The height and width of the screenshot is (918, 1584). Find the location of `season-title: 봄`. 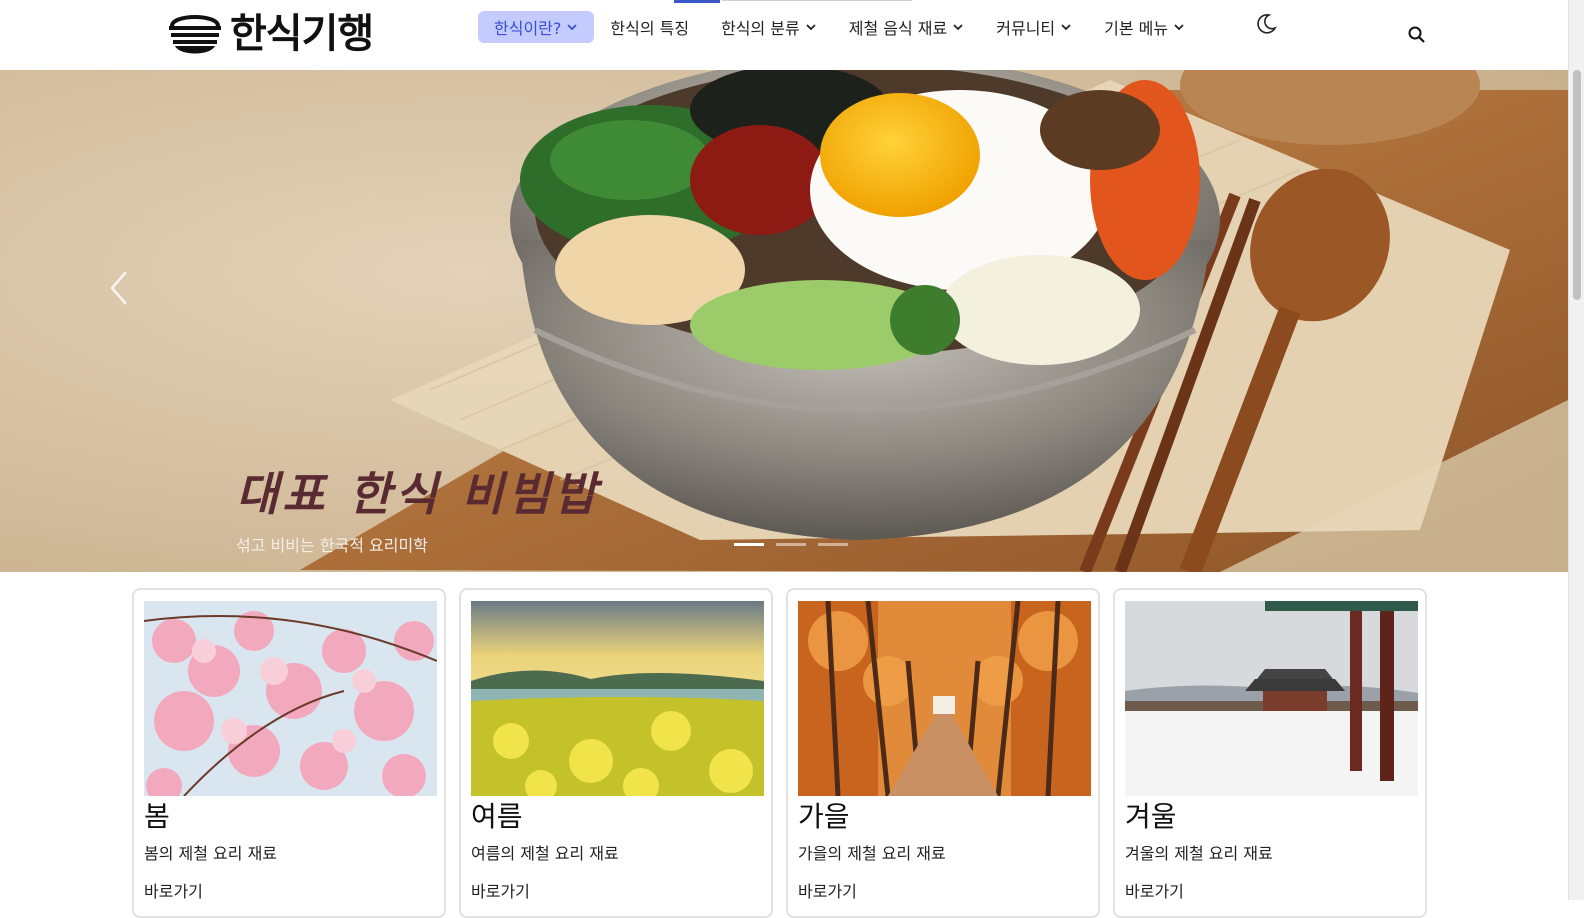

season-title: 봄 is located at coordinates (157, 816).